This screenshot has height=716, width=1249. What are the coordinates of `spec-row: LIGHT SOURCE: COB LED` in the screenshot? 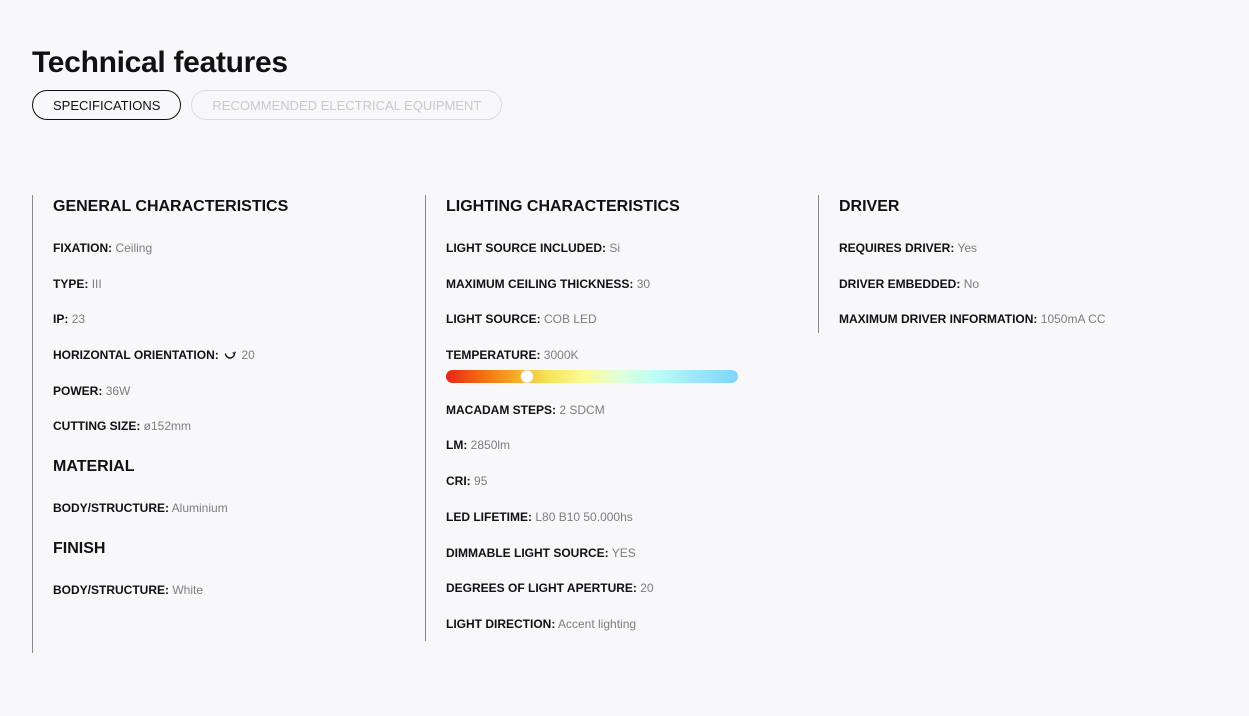 It's located at (521, 319).